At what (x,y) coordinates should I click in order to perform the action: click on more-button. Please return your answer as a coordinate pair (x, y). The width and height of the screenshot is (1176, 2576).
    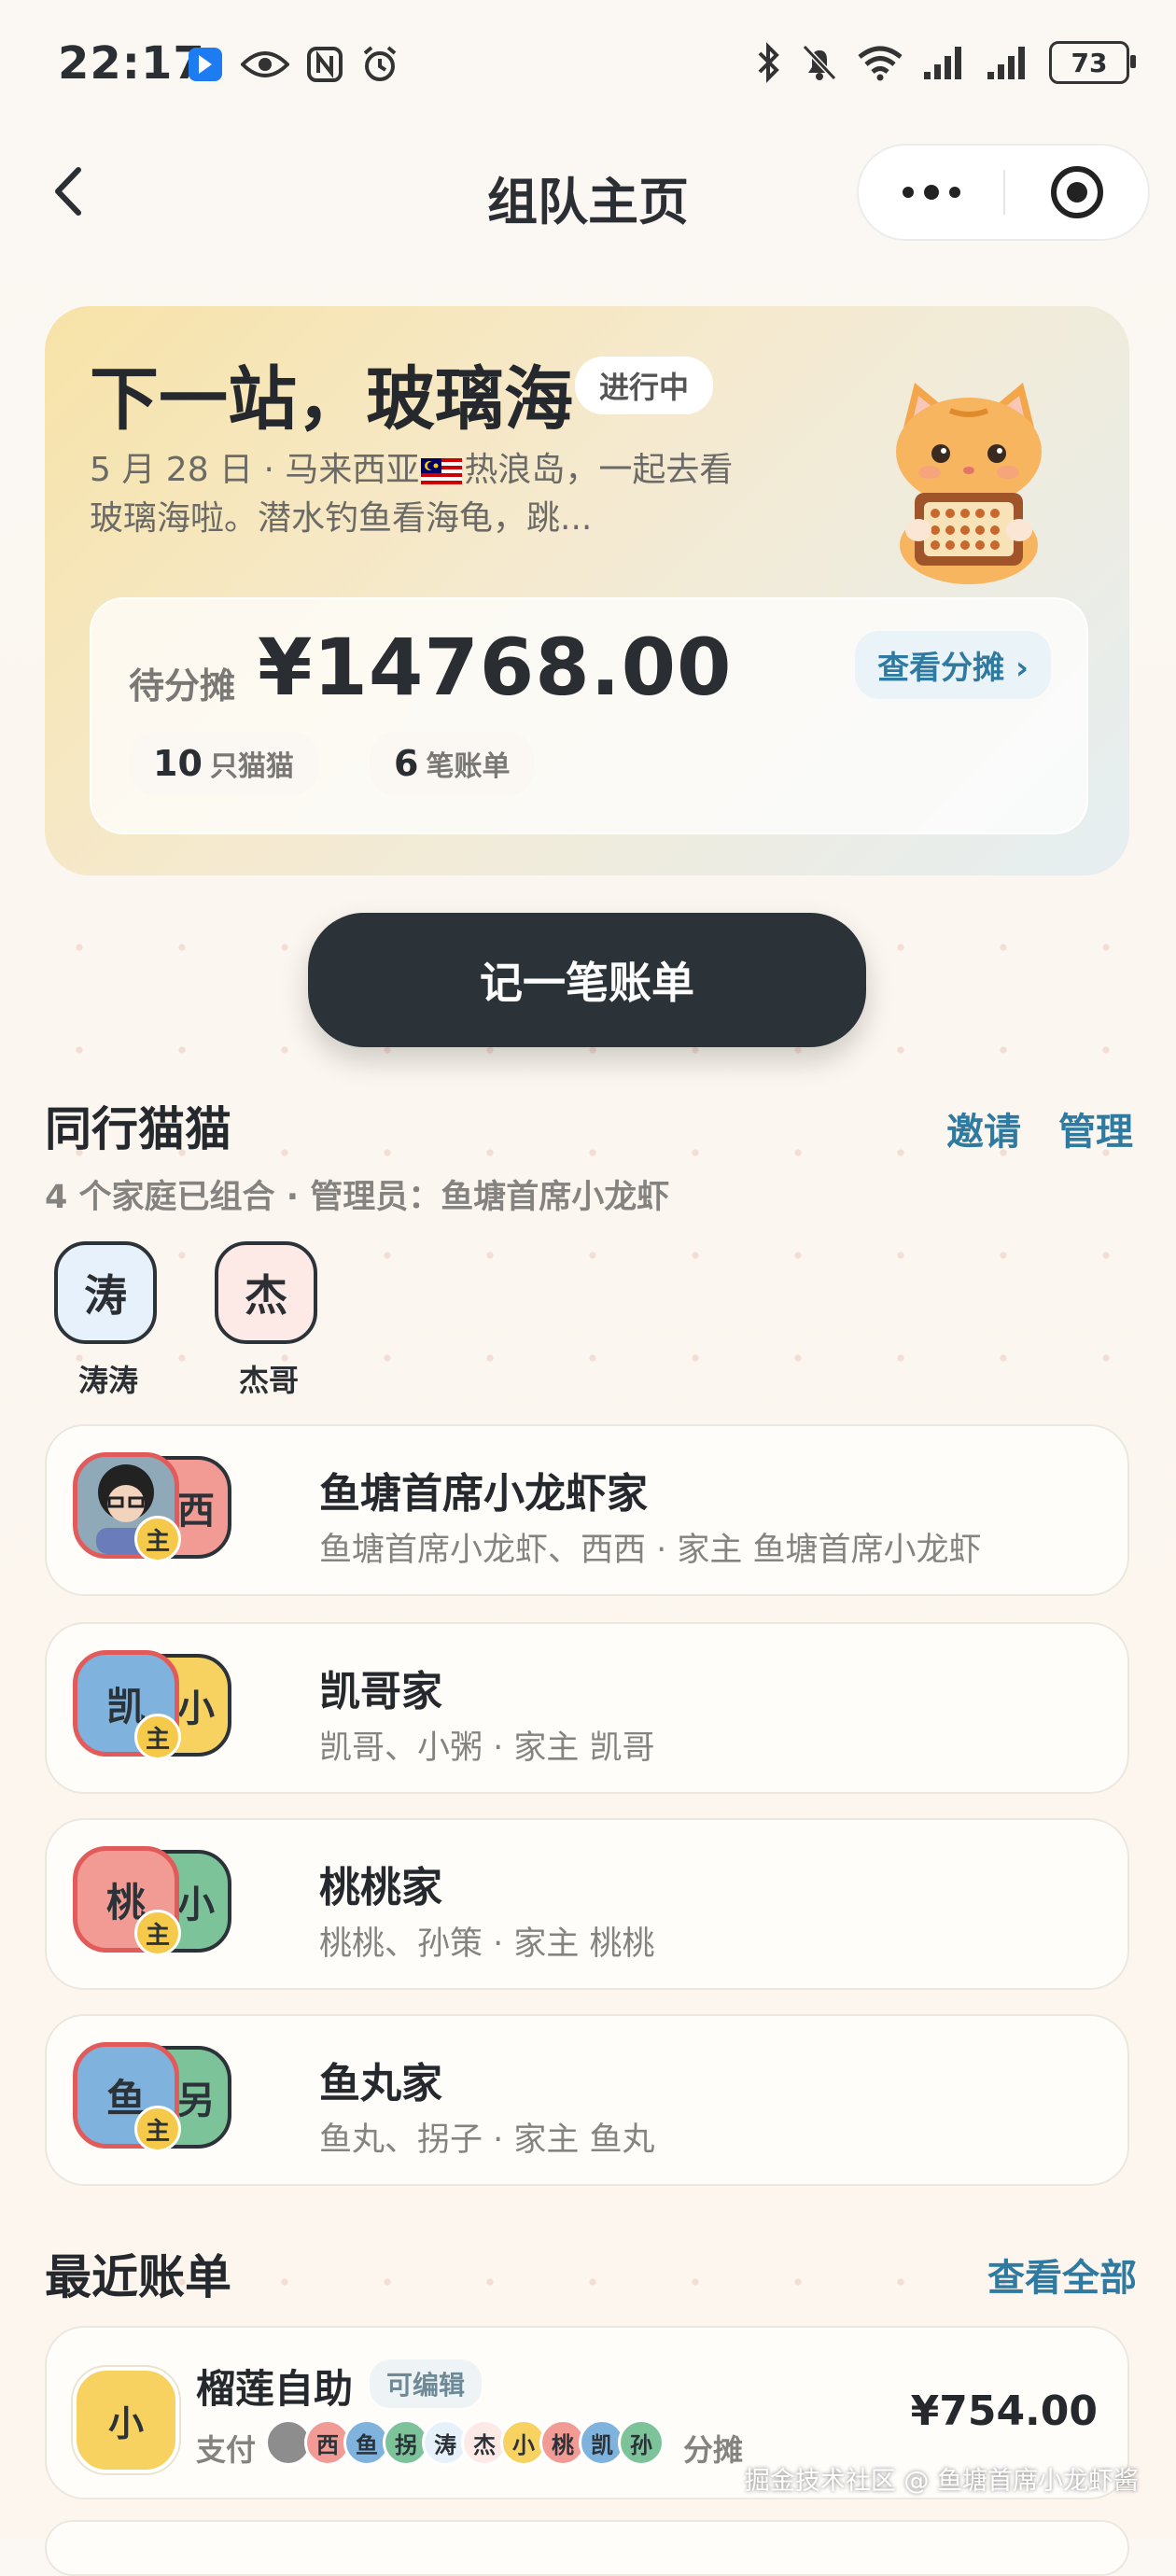
    Looking at the image, I should click on (931, 192).